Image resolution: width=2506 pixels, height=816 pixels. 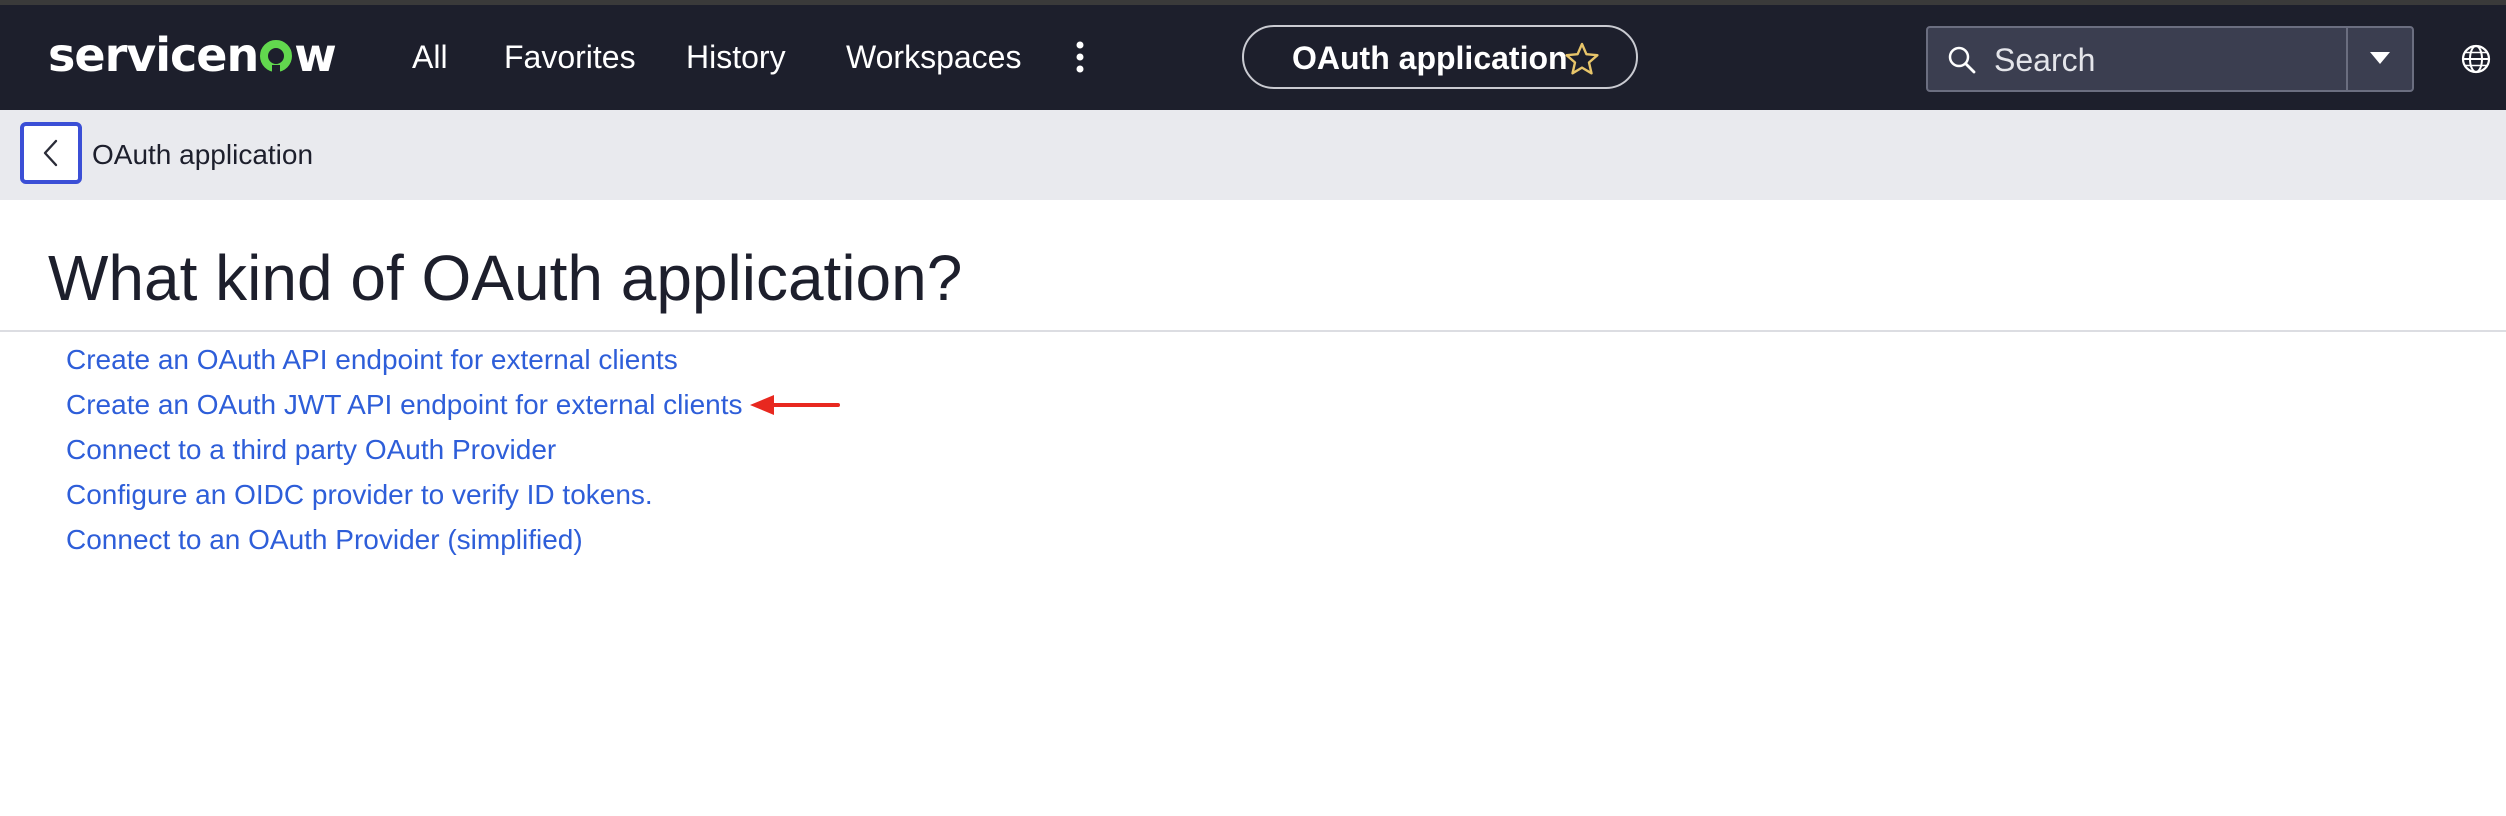 I want to click on chevron-left-icon, so click(x=50, y=153).